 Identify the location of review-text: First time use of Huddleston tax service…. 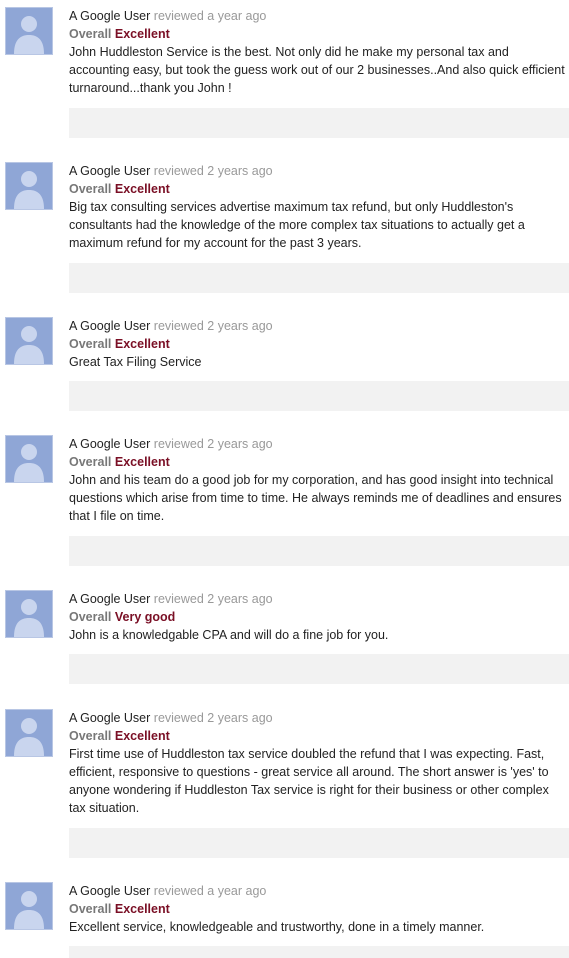
(309, 781).